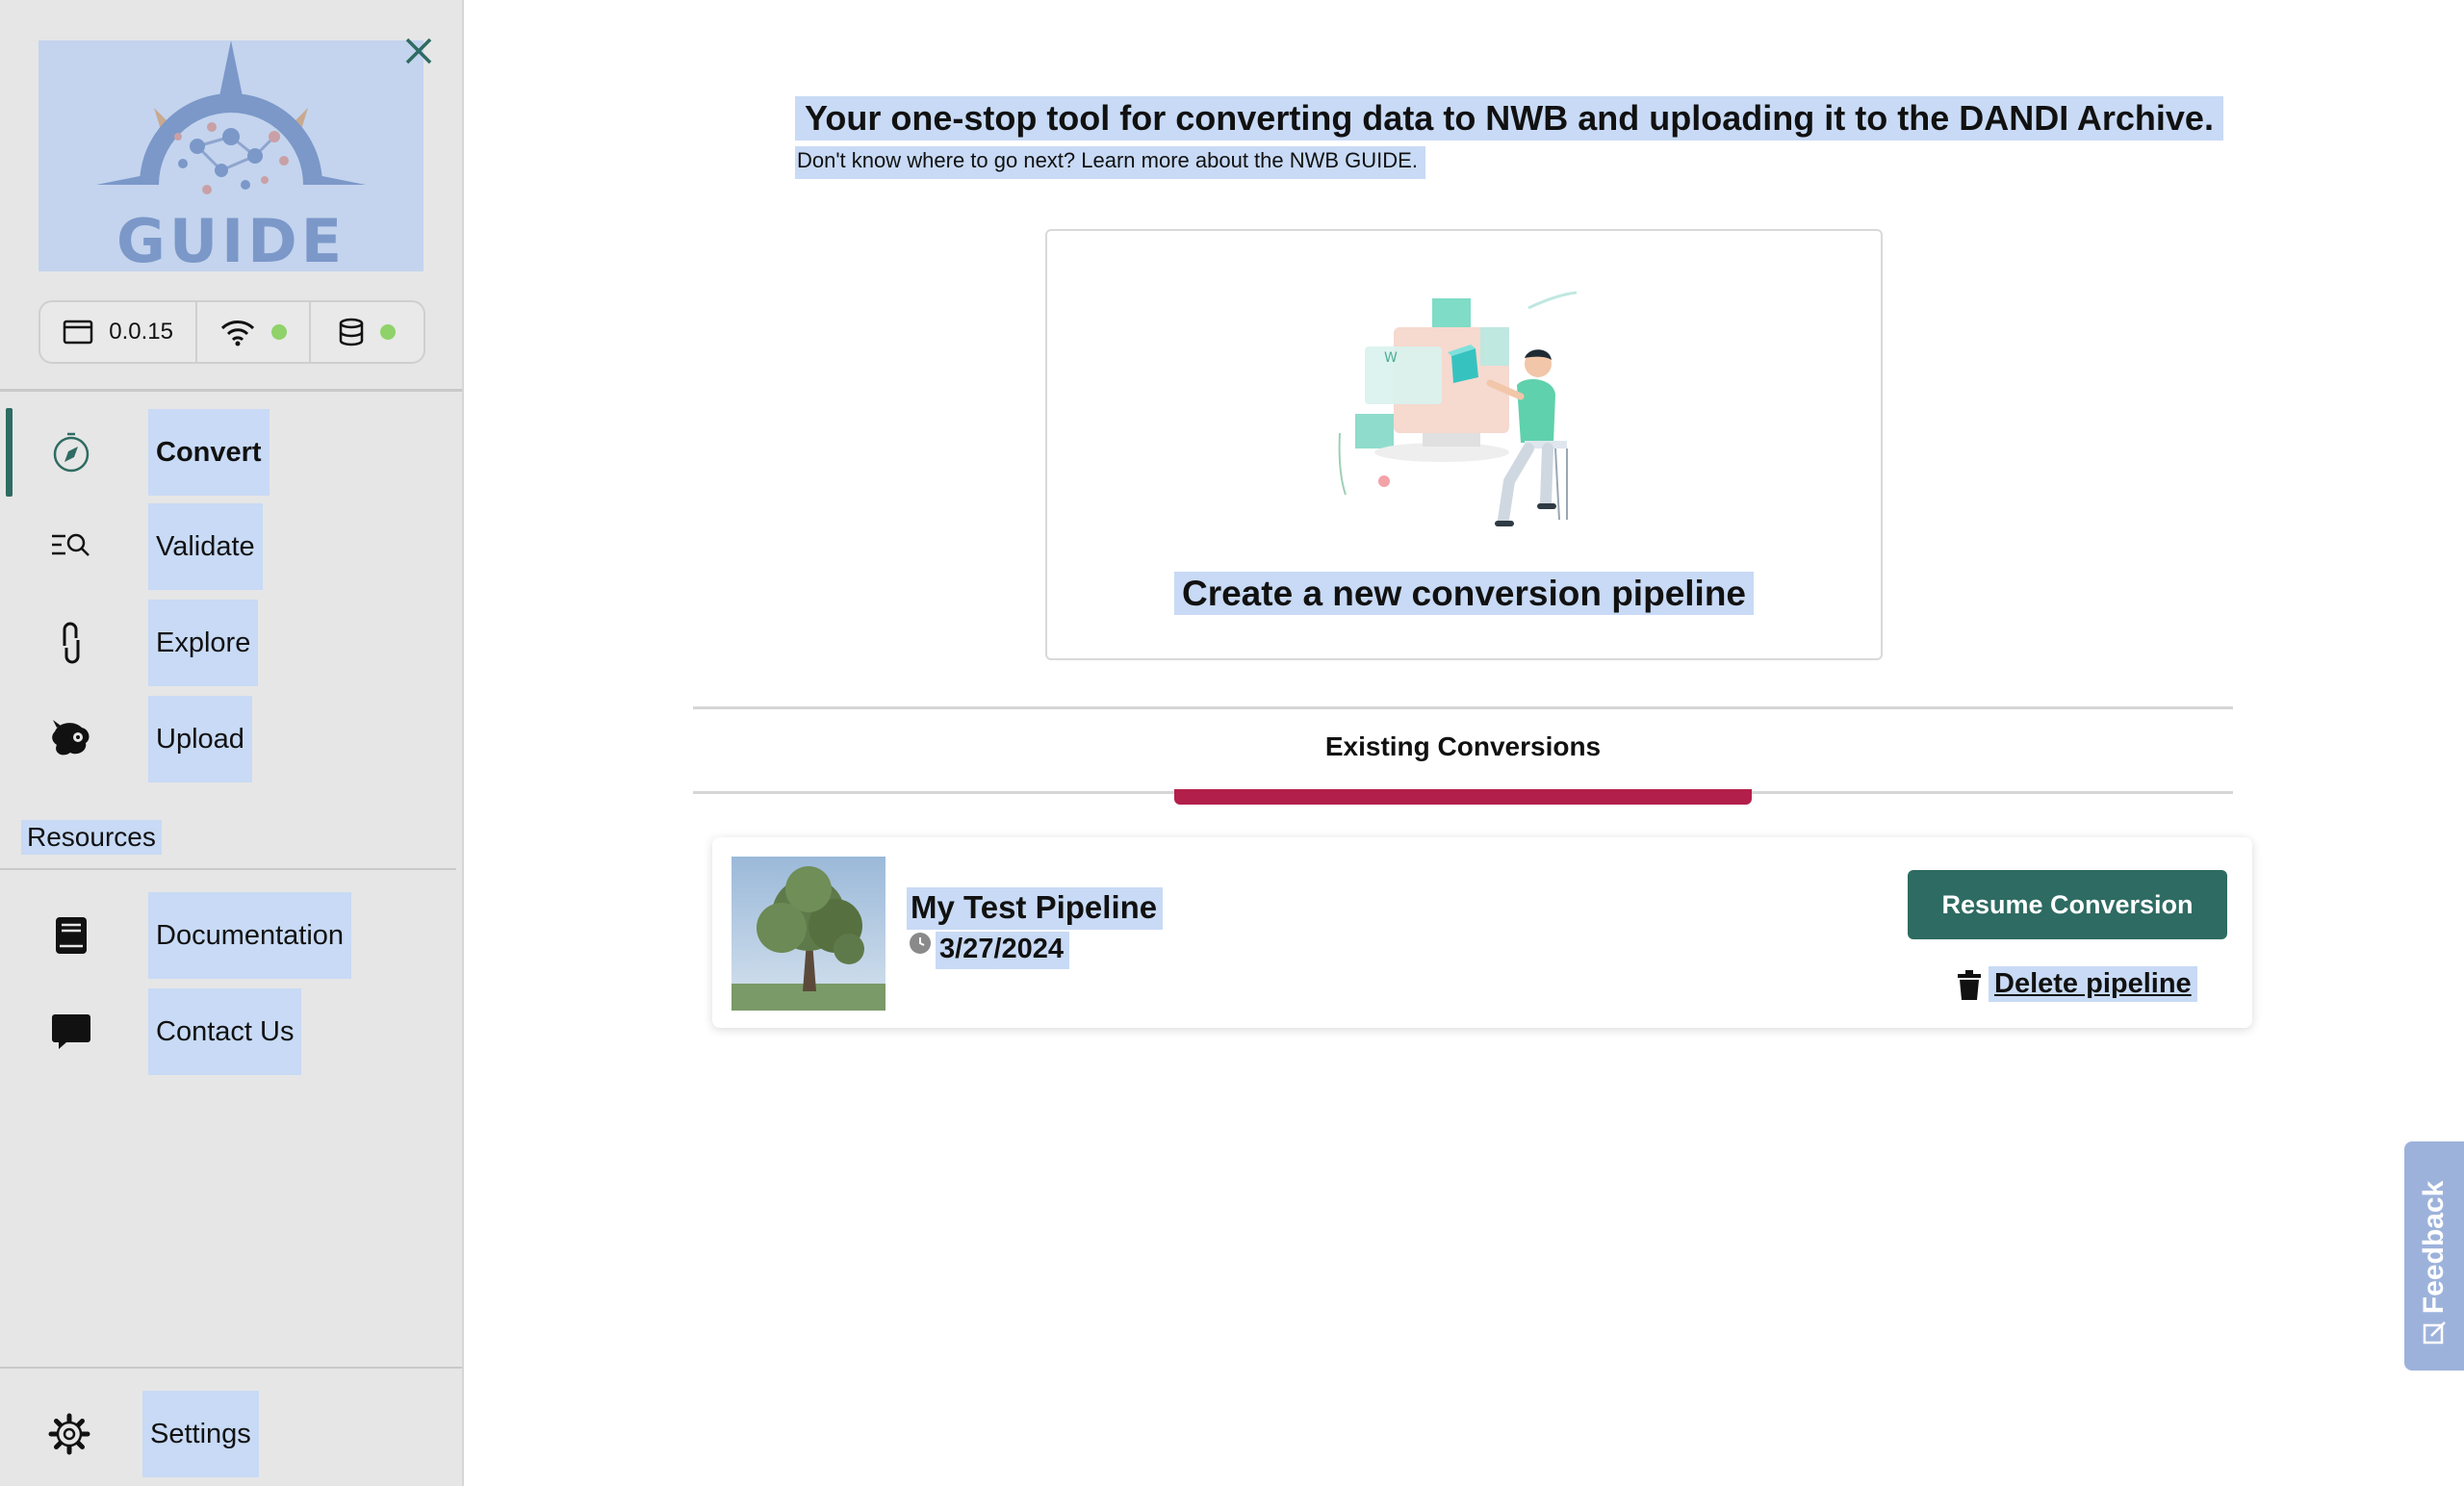  What do you see at coordinates (1969, 986) in the screenshot?
I see `trash-icon` at bounding box center [1969, 986].